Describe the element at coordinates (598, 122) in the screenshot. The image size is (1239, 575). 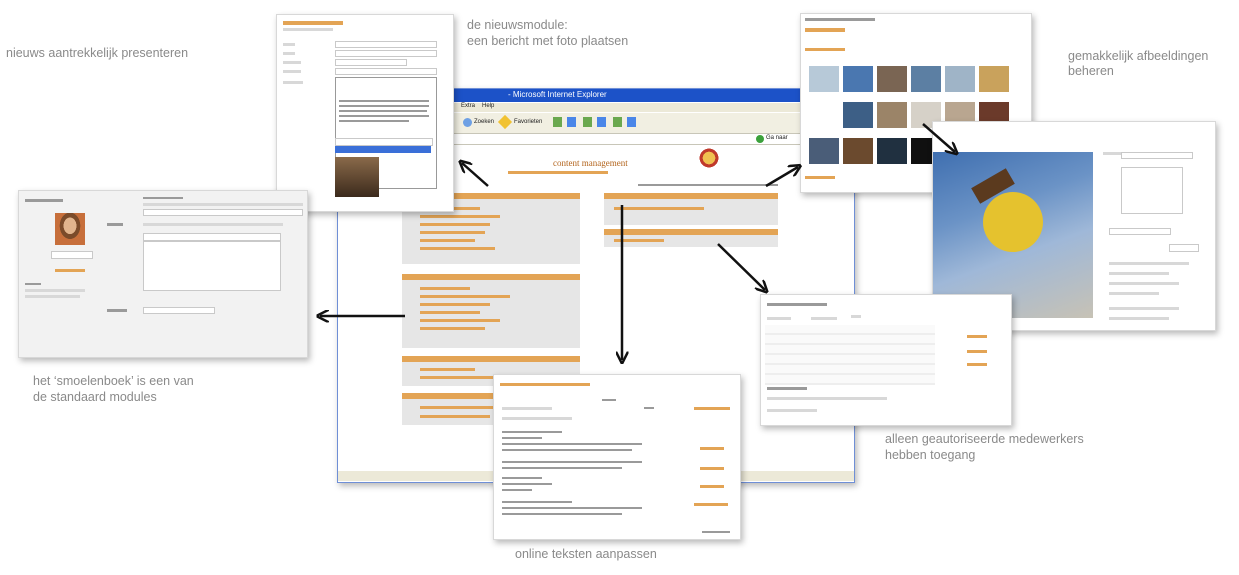
I see `toolbar-icons` at that location.